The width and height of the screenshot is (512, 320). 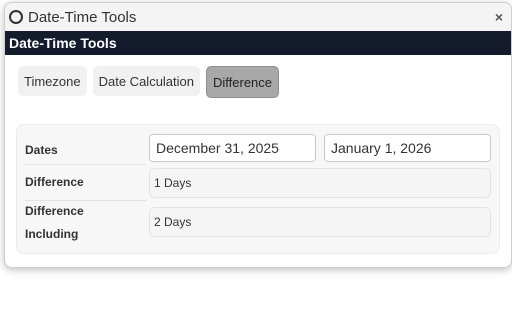 I want to click on close-icon: ×, so click(x=499, y=17).